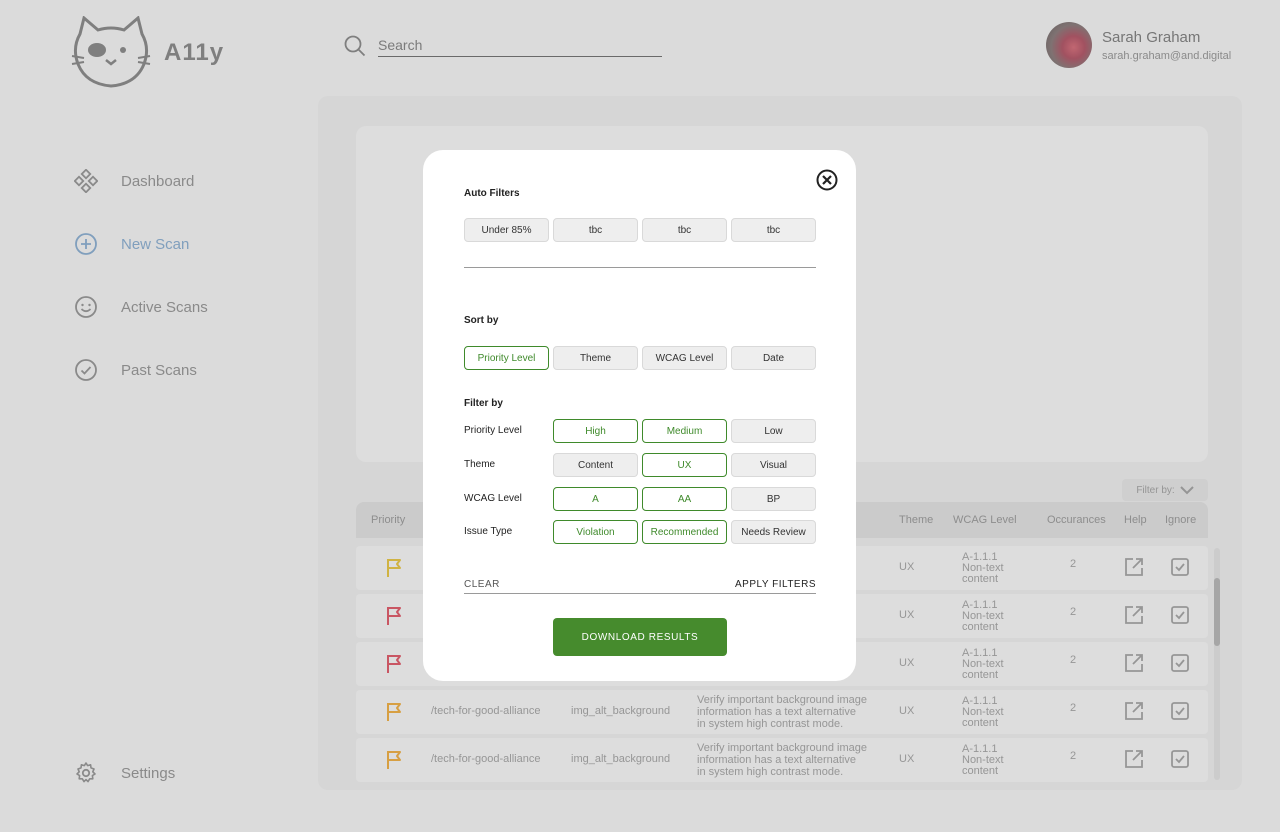  What do you see at coordinates (595, 465) in the screenshot?
I see `filter-option-chip: Content` at bounding box center [595, 465].